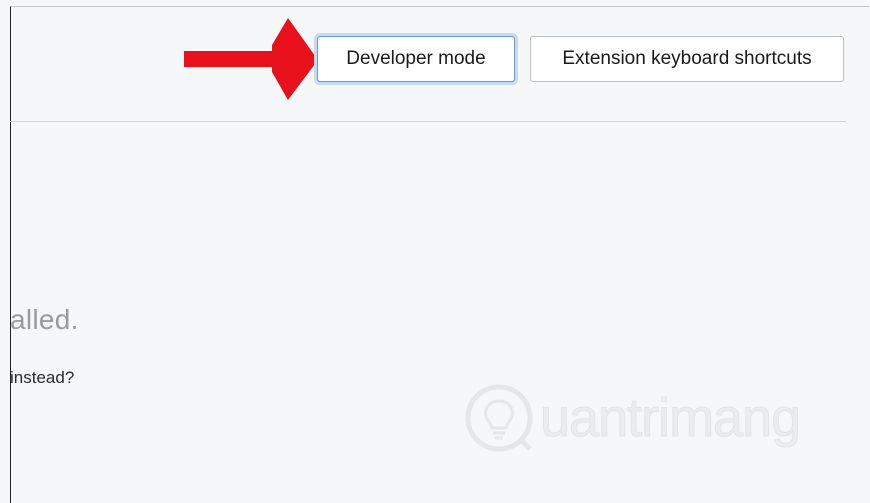 The image size is (870, 503). I want to click on empty-state-subtext: instead?, so click(42, 377).